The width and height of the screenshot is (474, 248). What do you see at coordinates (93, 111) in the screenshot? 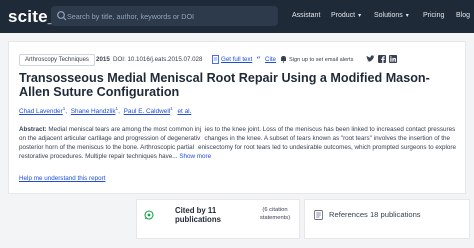
I see `author-link: Shane Handzlik` at bounding box center [93, 111].